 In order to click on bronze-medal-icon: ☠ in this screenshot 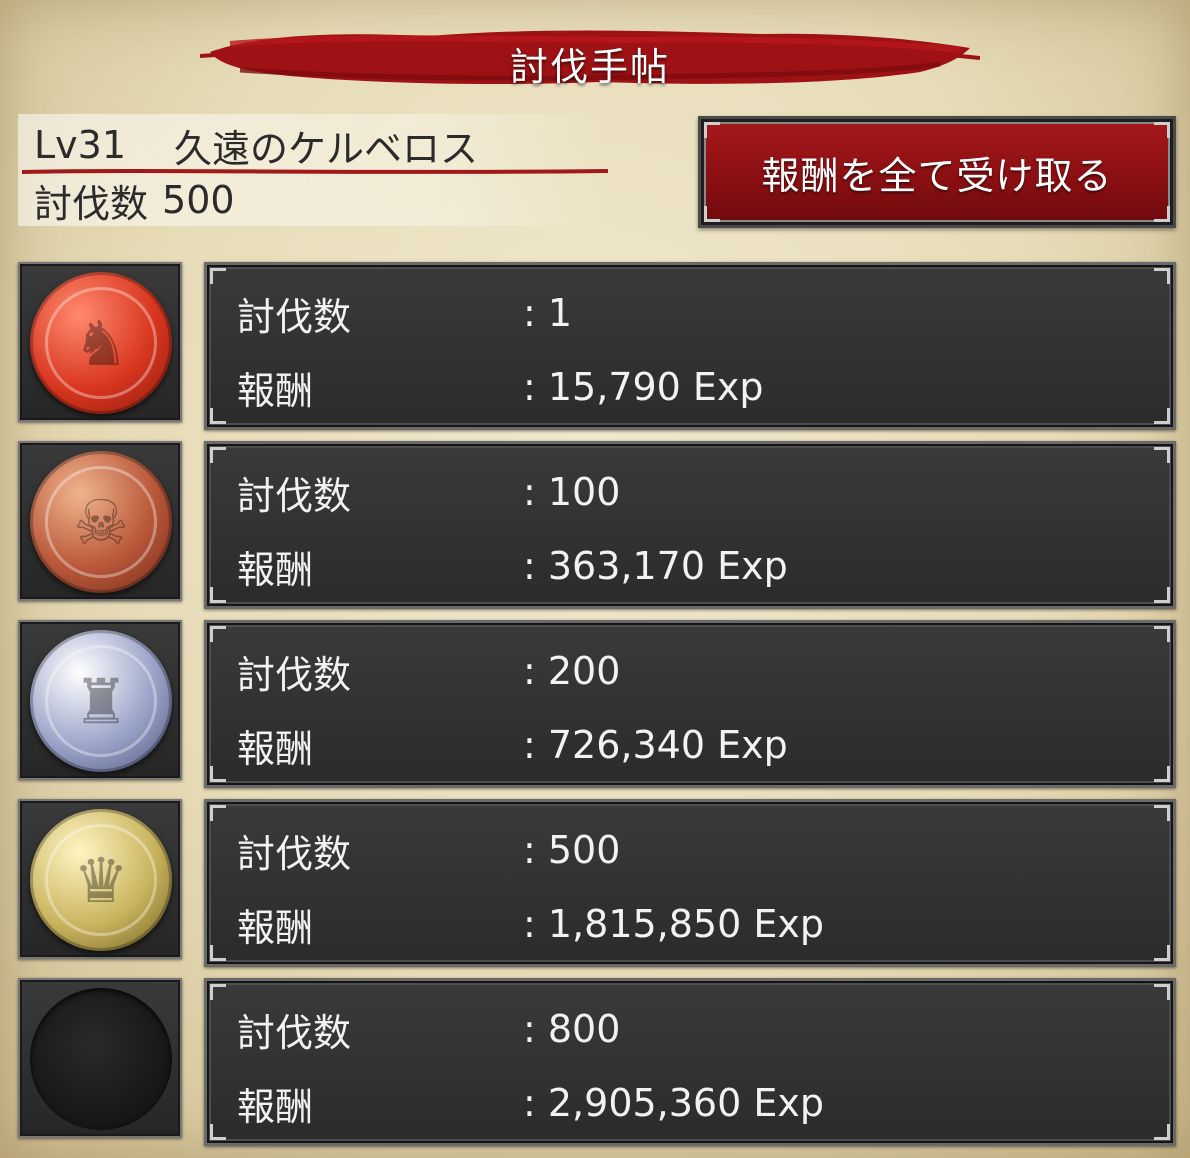, I will do `click(101, 522)`.